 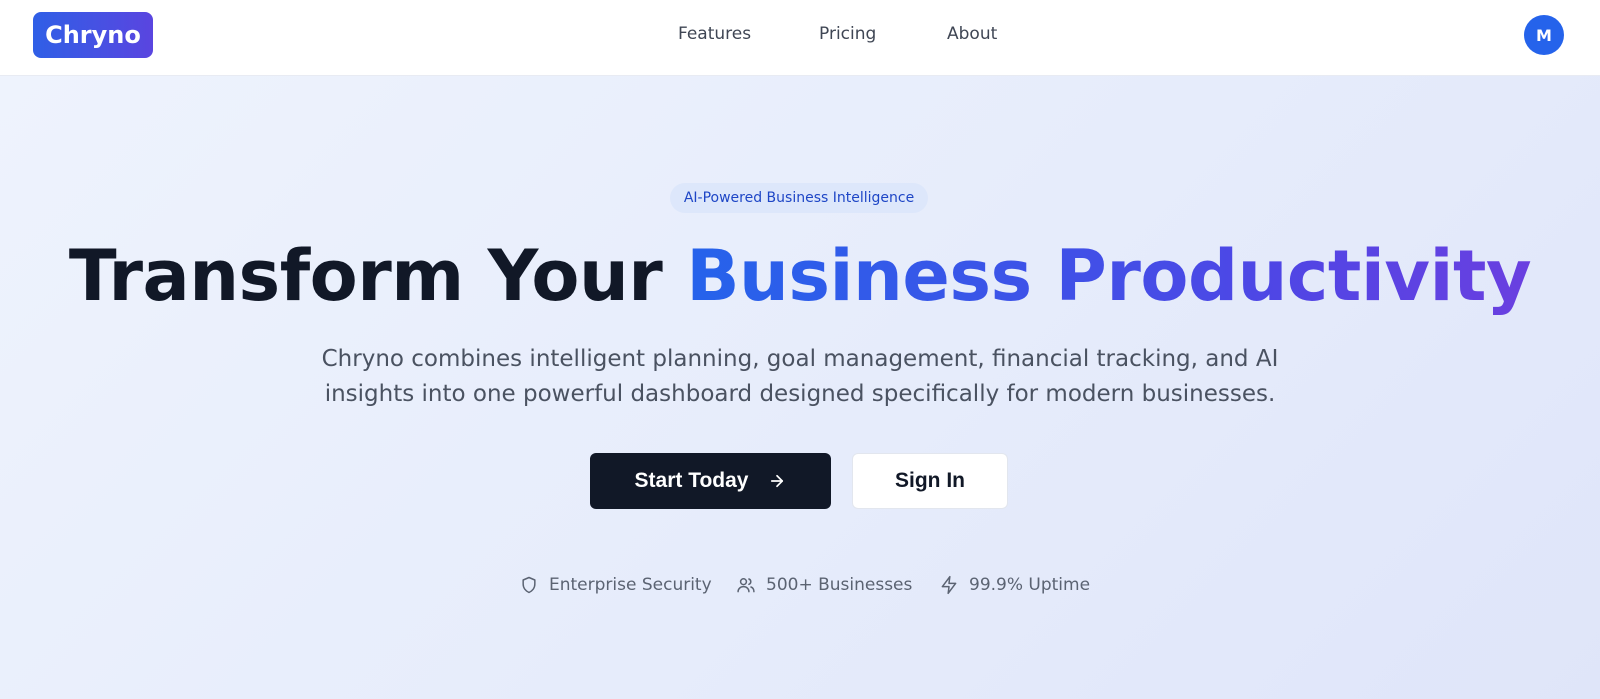 What do you see at coordinates (847, 34) in the screenshot?
I see `nav-link-pricing: Pricing` at bounding box center [847, 34].